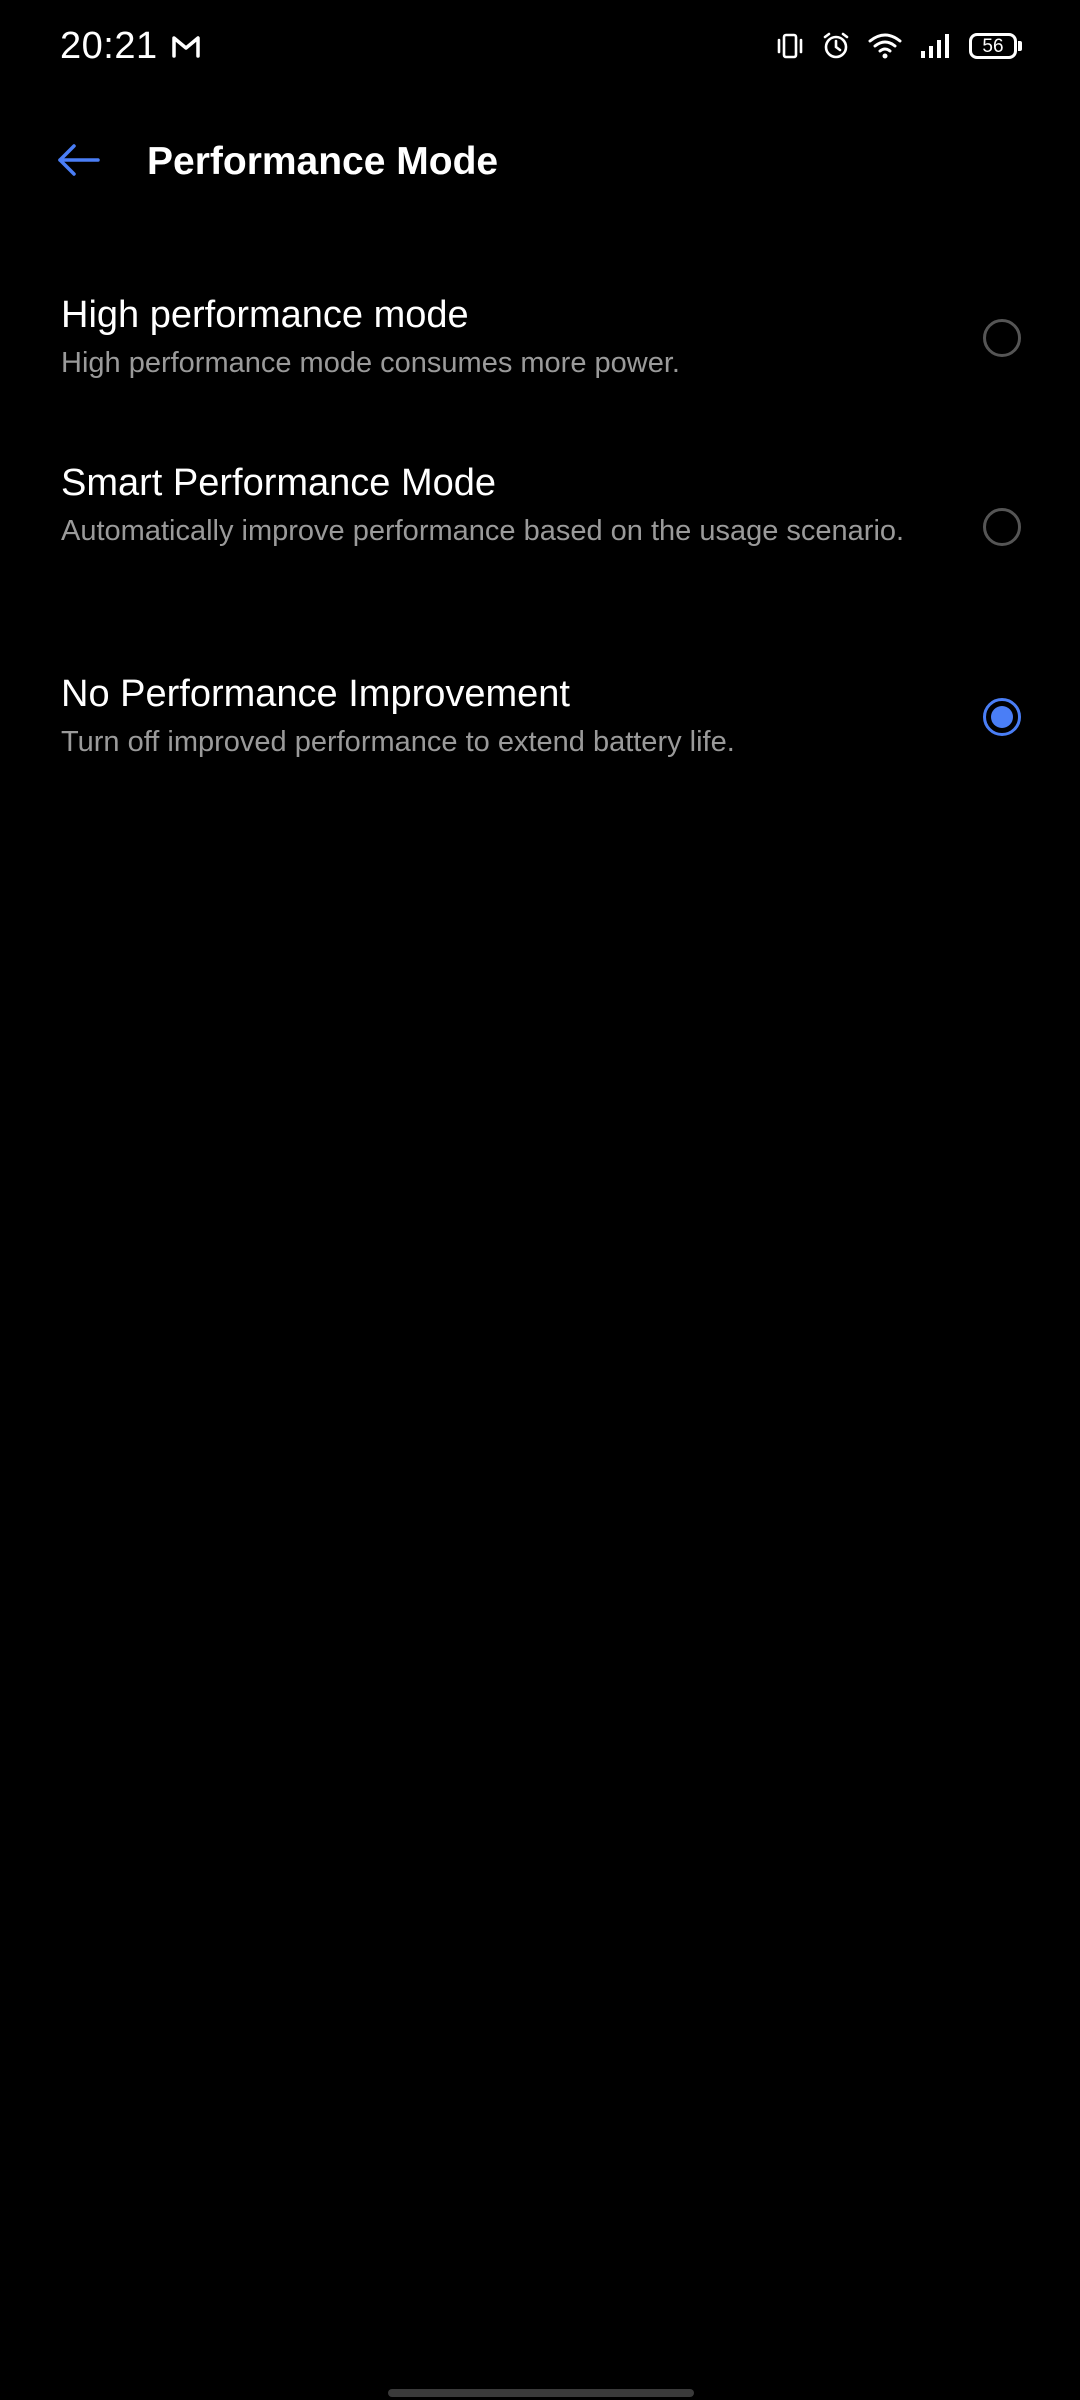 This screenshot has height=2400, width=1080. What do you see at coordinates (186, 46) in the screenshot?
I see `gmail-icon` at bounding box center [186, 46].